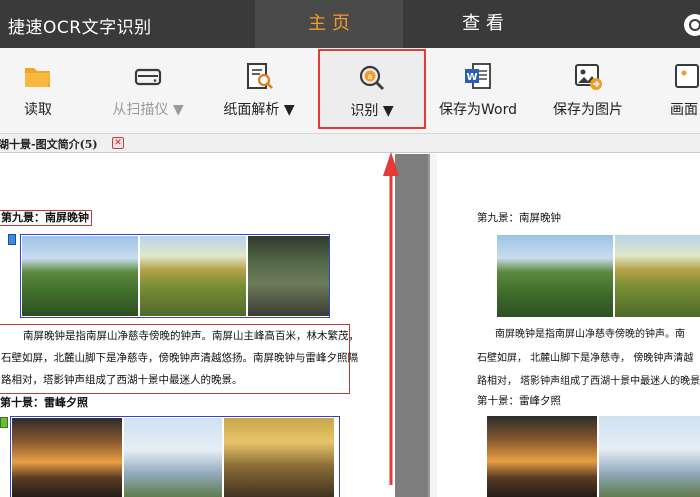 This screenshot has height=497, width=700. What do you see at coordinates (80, 28) in the screenshot?
I see `app-title: 捷速OCR文字识别` at bounding box center [80, 28].